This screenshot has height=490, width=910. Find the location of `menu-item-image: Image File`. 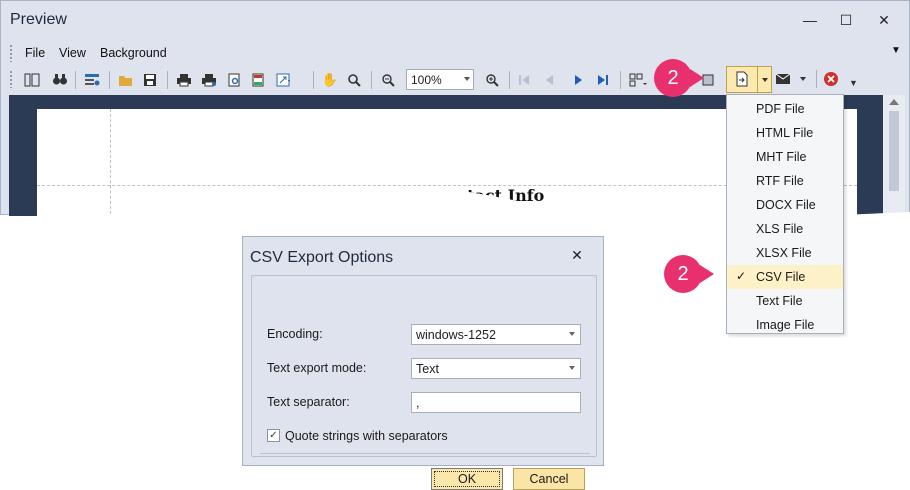

menu-item-image: Image File is located at coordinates (785, 325).